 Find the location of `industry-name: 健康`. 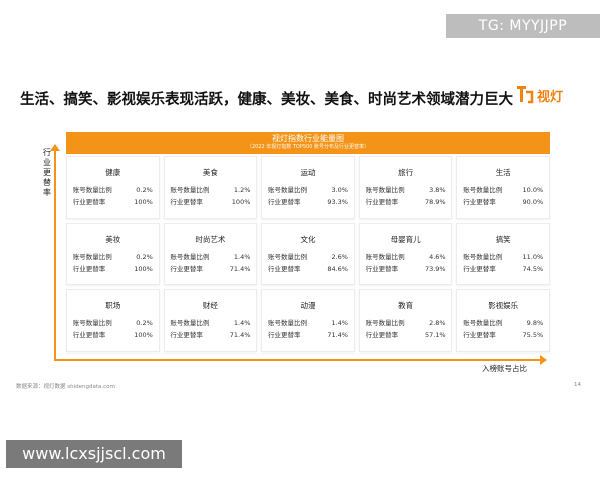

industry-name: 健康 is located at coordinates (113, 172).